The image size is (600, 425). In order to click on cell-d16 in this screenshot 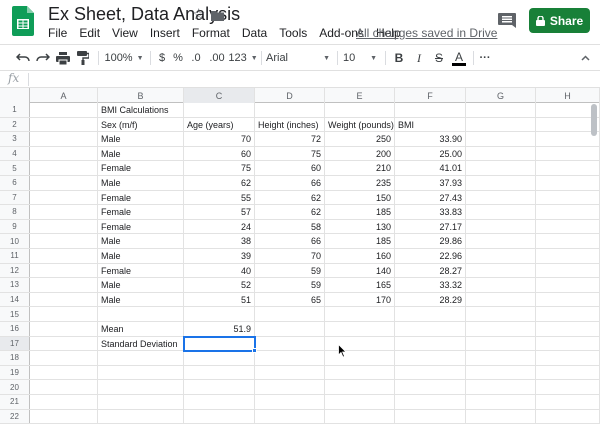, I will do `click(290, 329)`.